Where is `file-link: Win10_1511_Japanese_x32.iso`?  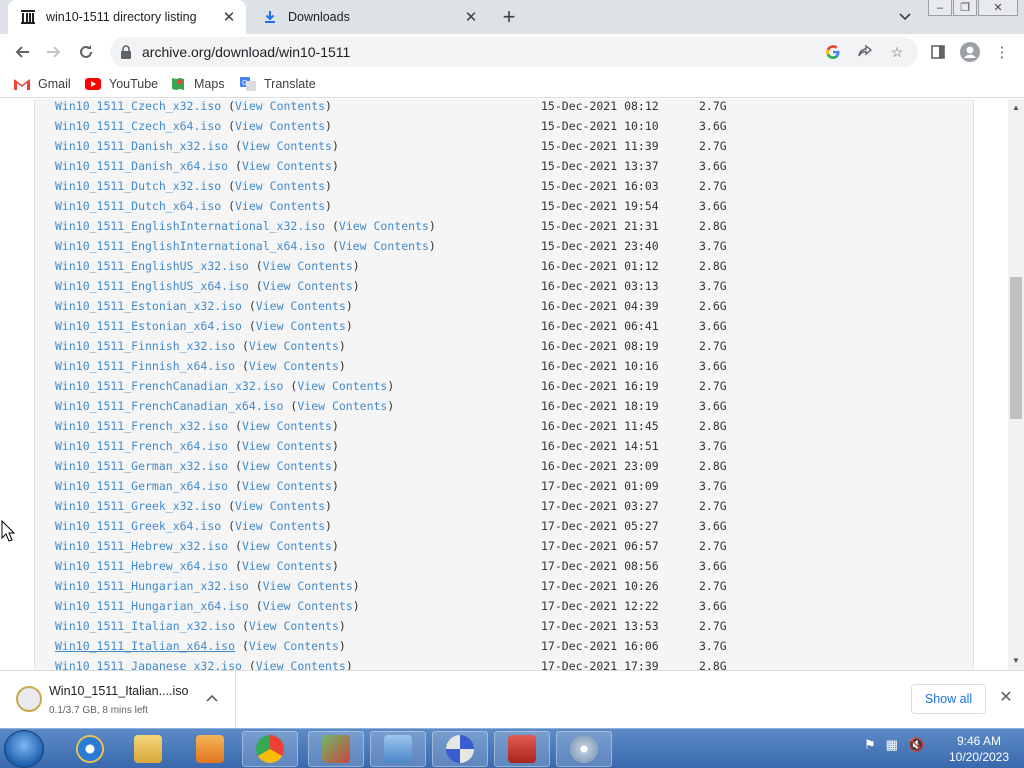 file-link: Win10_1511_Japanese_x32.iso is located at coordinates (148, 664).